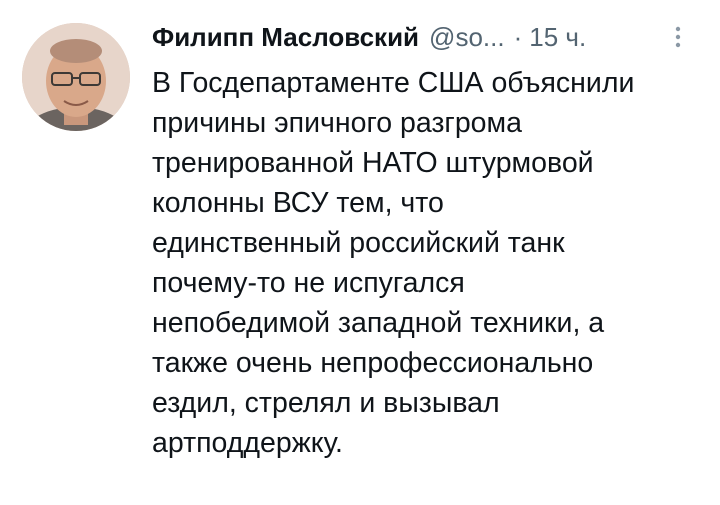 This screenshot has width=720, height=505. I want to click on tweet-header: Филипп Масловский @so... · 15 ч., so click(369, 37).